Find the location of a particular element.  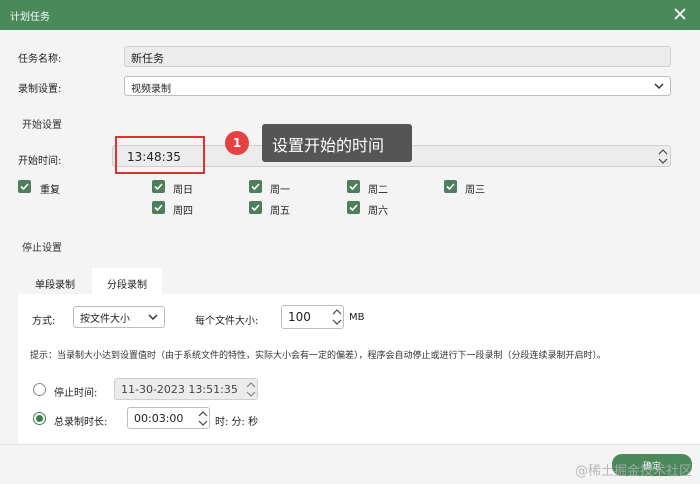

start-time-label: 开始时间: is located at coordinates (40, 161).